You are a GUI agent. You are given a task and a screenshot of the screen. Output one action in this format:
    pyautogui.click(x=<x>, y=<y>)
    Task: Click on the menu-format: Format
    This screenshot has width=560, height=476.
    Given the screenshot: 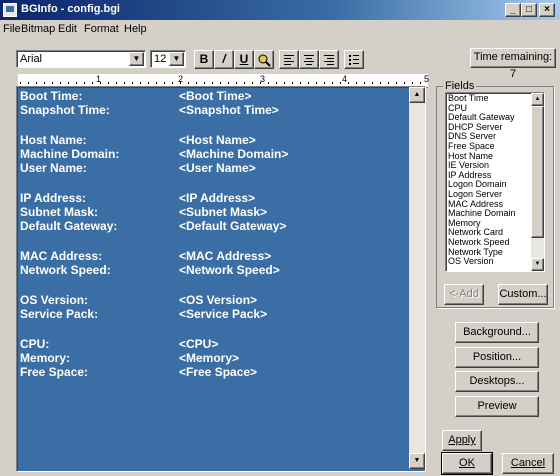 What is the action you would take?
    pyautogui.click(x=101, y=29)
    